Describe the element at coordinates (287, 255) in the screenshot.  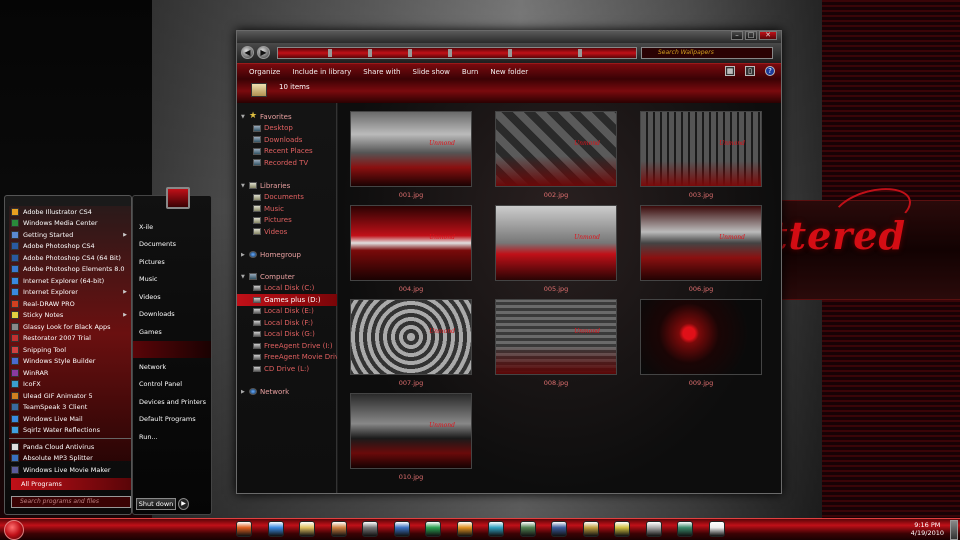
I see `nav-homegroup: ▶ Homegroup` at that location.